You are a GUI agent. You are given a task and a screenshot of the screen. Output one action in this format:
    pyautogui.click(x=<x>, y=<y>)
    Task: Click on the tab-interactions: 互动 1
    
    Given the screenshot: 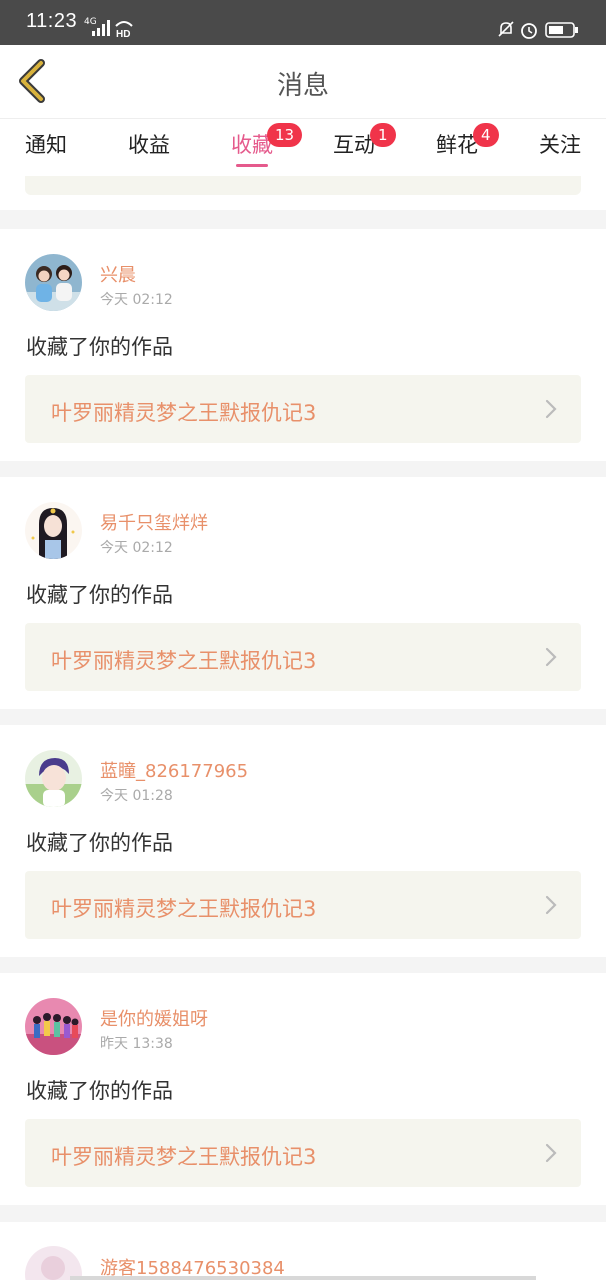 What is the action you would take?
    pyautogui.click(x=364, y=141)
    